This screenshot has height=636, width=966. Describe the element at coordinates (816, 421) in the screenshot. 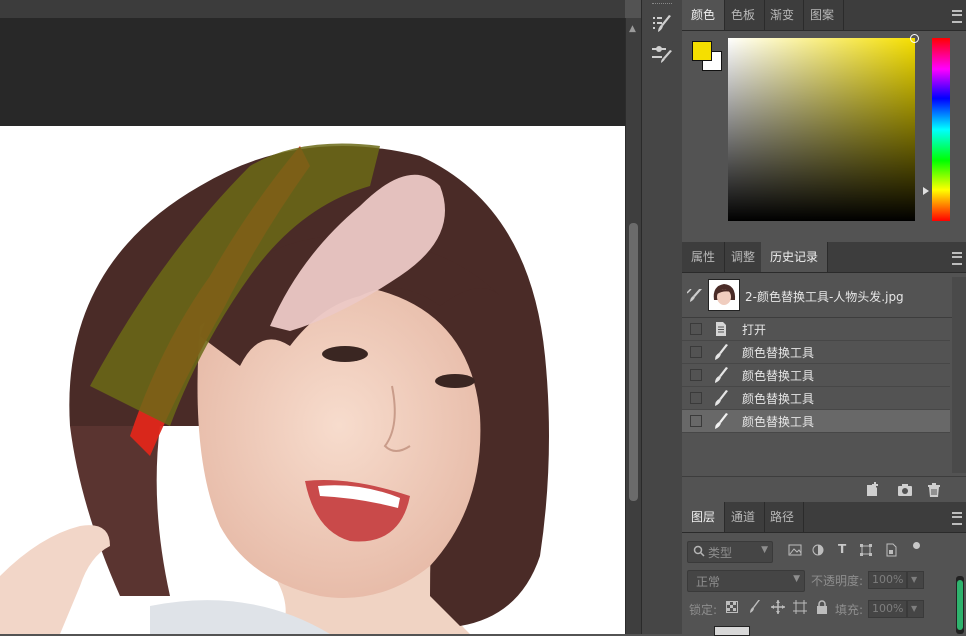

I see `history-entry-selected: 颜色替换工具` at that location.